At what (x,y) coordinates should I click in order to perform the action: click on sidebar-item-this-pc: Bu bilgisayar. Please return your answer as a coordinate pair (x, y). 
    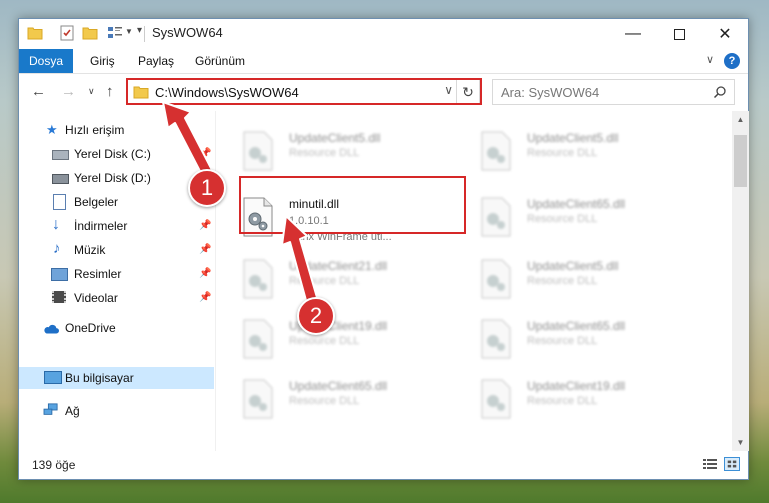
    Looking at the image, I should click on (116, 378).